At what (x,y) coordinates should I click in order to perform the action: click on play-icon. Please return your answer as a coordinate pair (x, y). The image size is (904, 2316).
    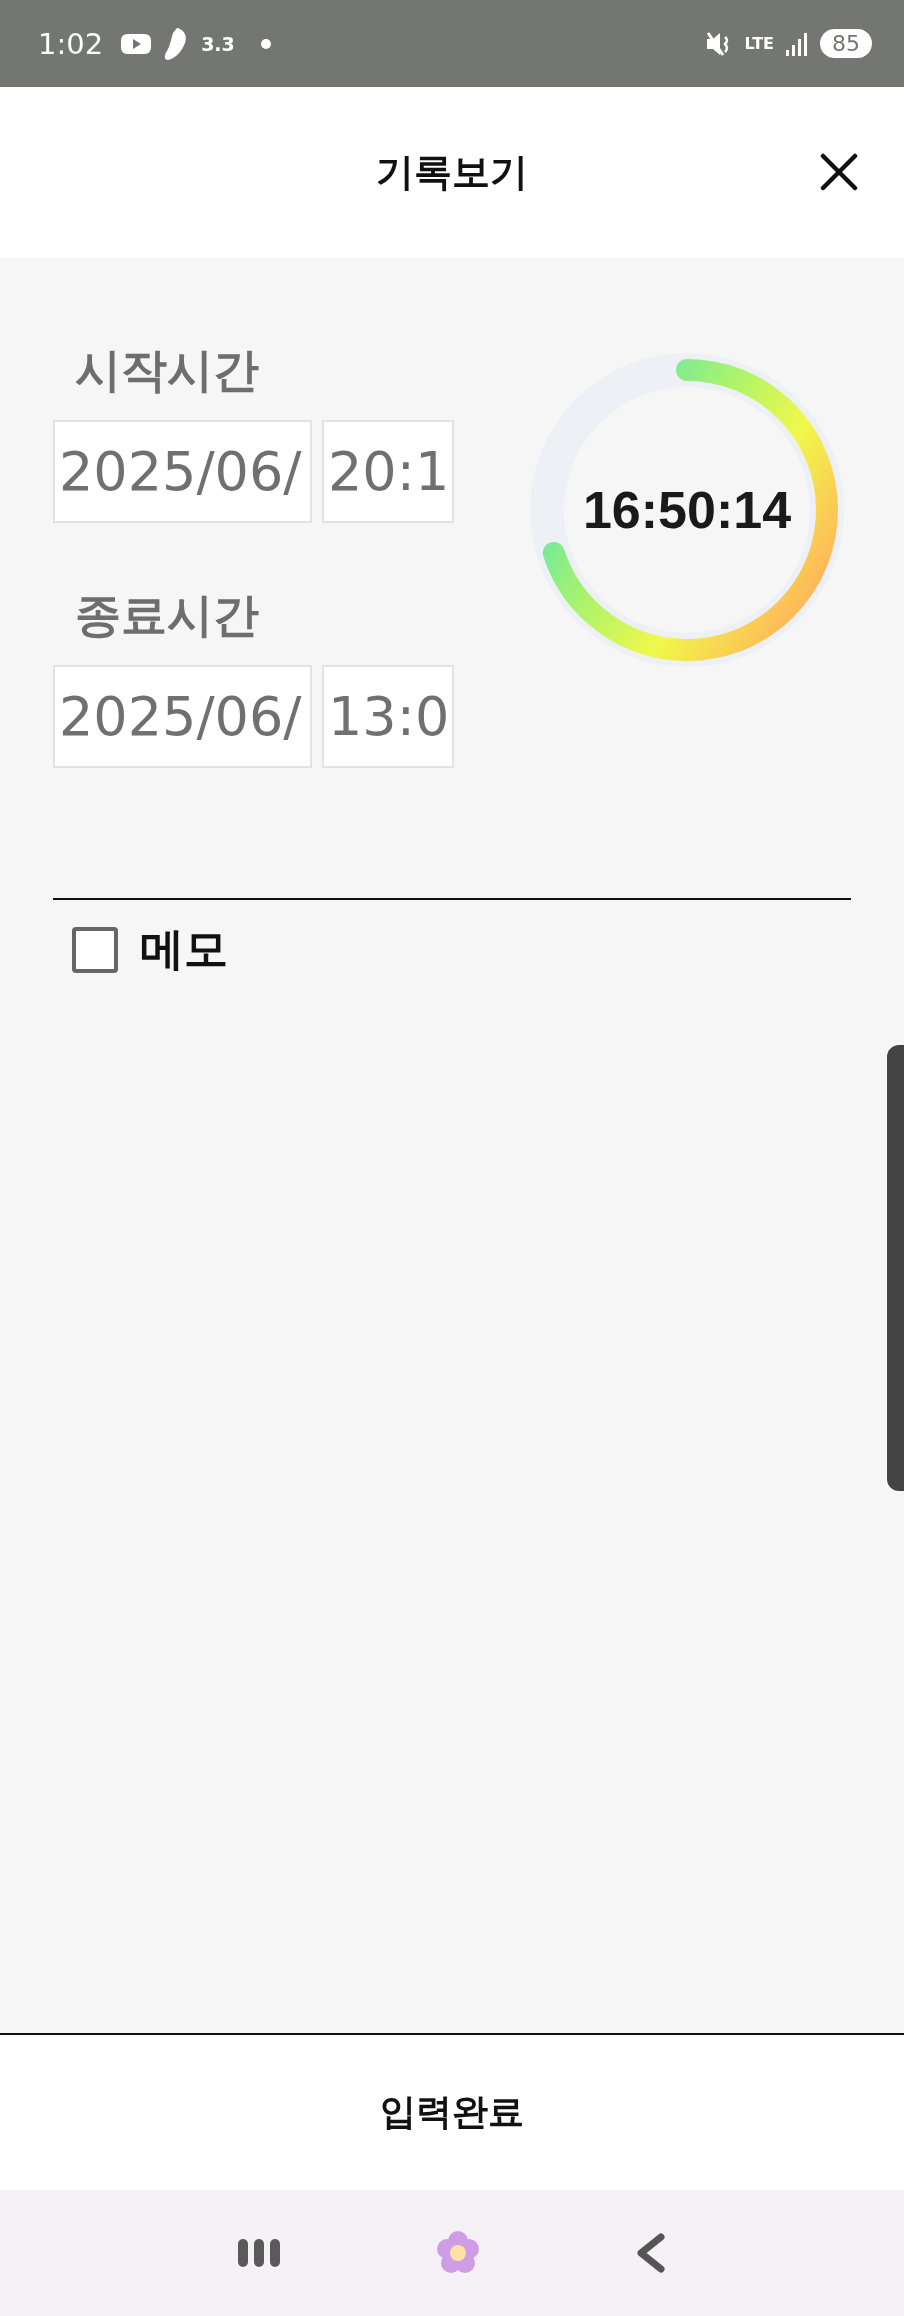
    Looking at the image, I should click on (136, 43).